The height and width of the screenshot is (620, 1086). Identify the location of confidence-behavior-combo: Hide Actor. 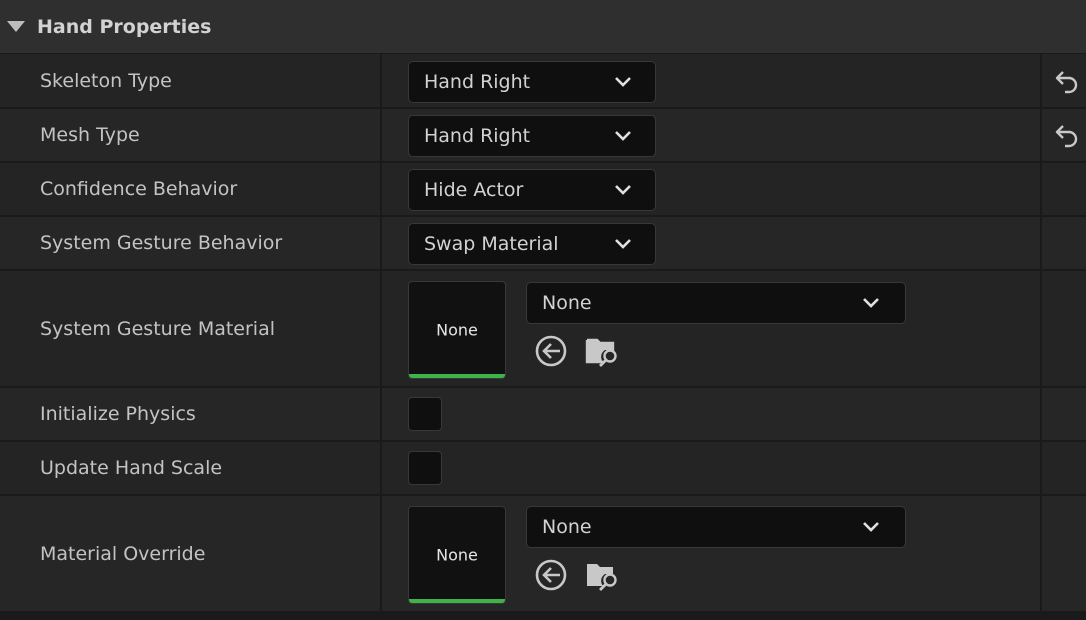
(532, 190).